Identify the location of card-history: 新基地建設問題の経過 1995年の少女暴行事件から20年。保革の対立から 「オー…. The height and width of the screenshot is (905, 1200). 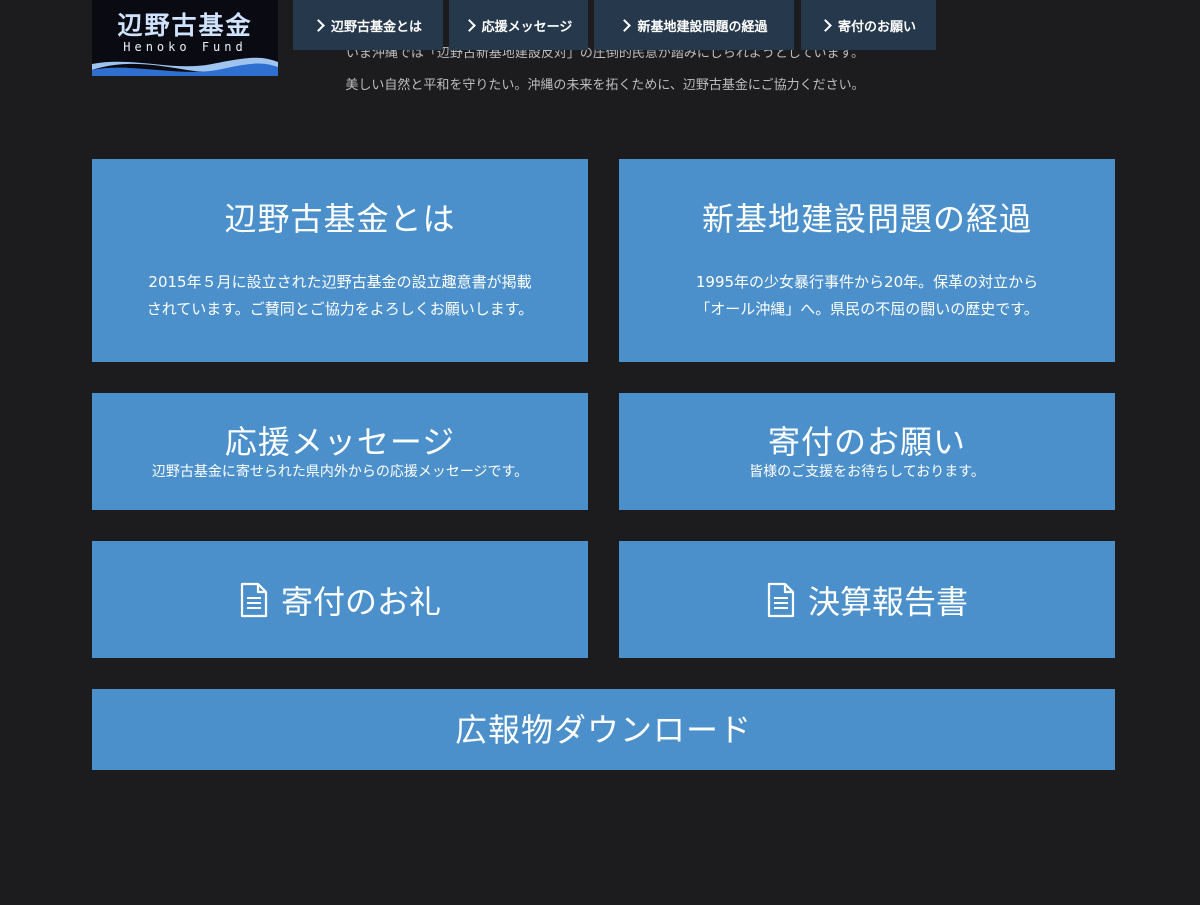
(867, 260).